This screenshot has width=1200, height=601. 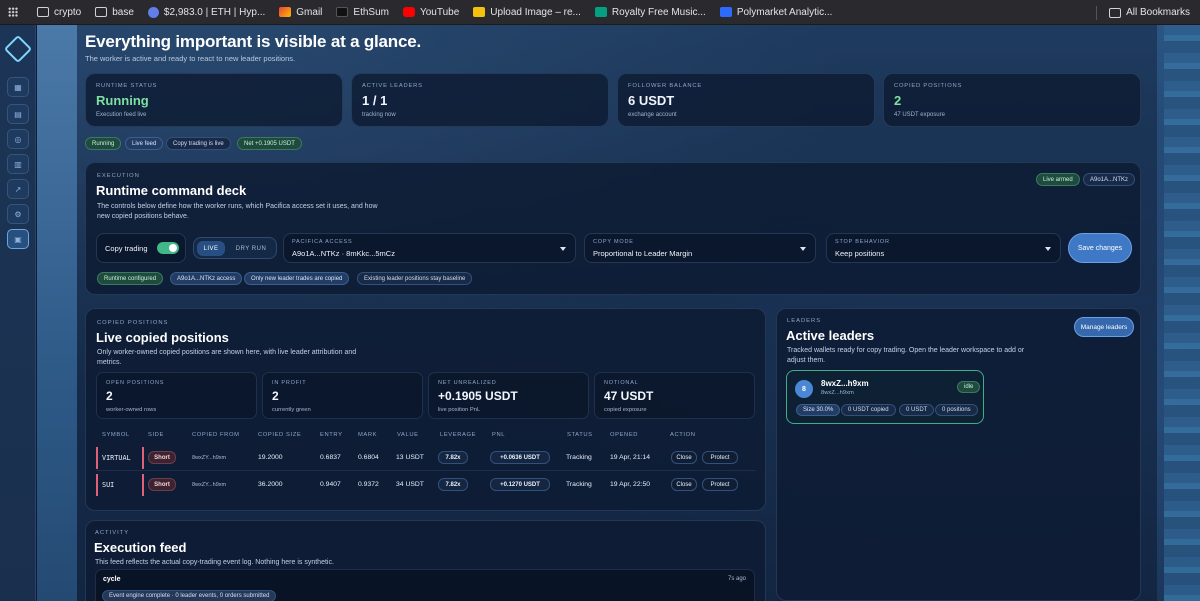 I want to click on pixabay-icon, so click(x=600, y=12).